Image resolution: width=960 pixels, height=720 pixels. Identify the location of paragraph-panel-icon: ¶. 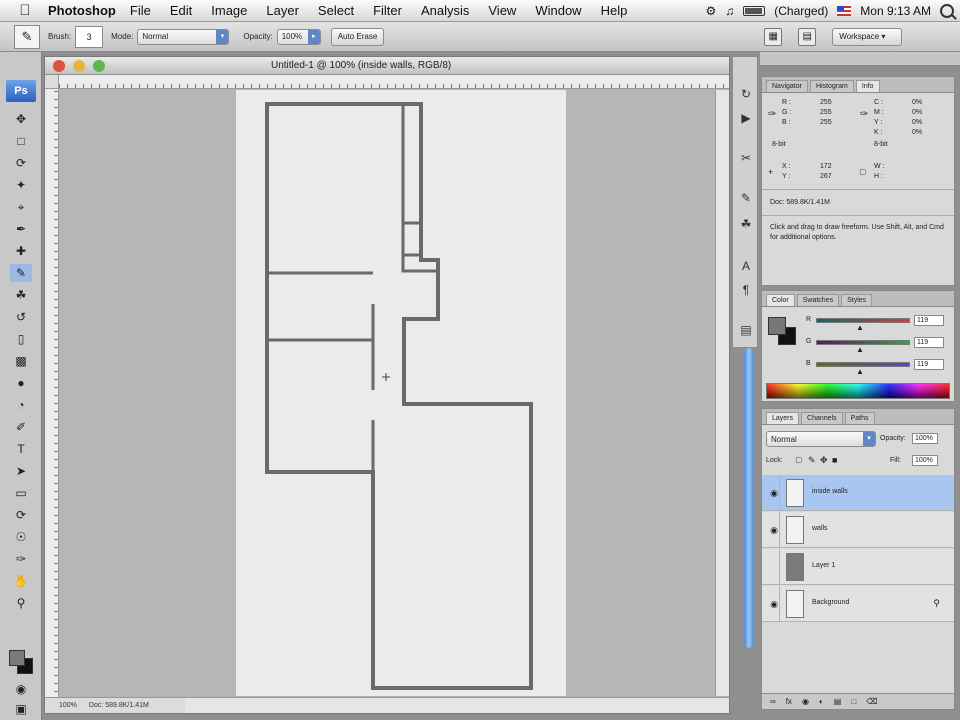
(746, 290).